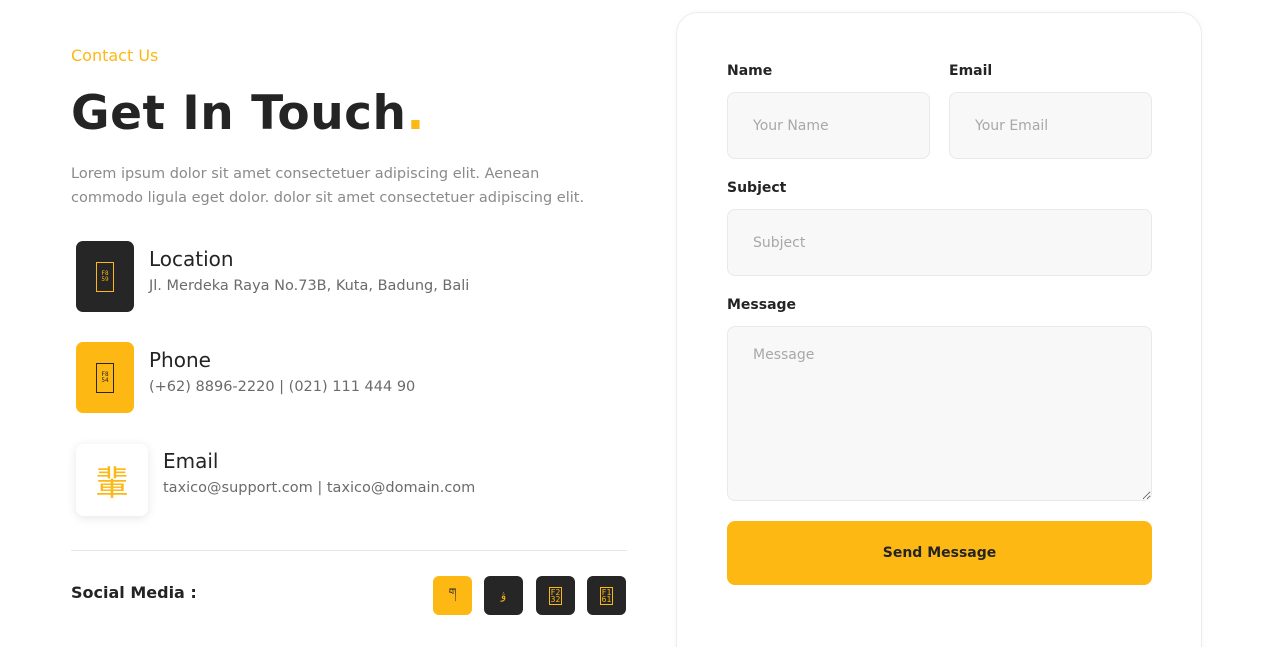 The height and width of the screenshot is (647, 1276). Describe the element at coordinates (180, 360) in the screenshot. I see `phone-title: Phone` at that location.